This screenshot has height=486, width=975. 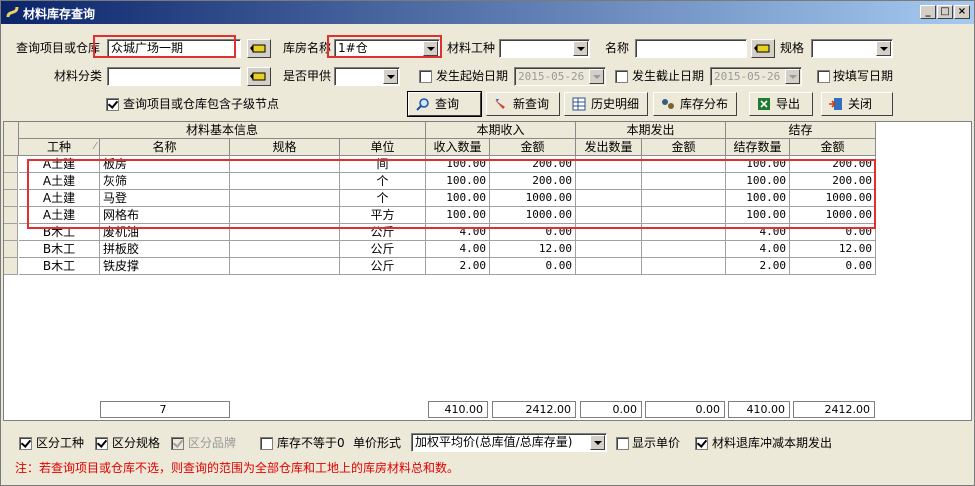 What do you see at coordinates (177, 443) in the screenshot?
I see `by-brand-checkbox` at bounding box center [177, 443].